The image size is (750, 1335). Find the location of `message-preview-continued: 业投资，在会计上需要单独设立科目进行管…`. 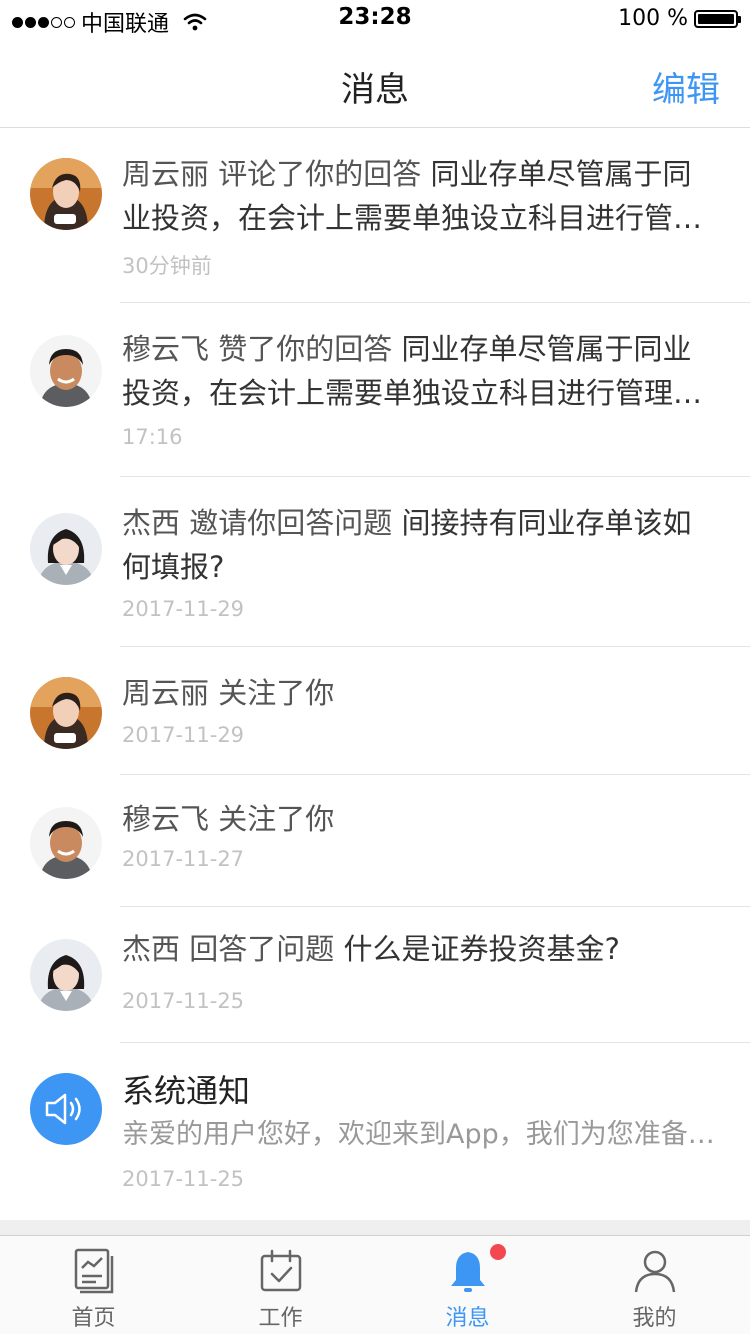

message-preview-continued: 业投资，在会计上需要单独设立科目进行管… is located at coordinates (412, 218).